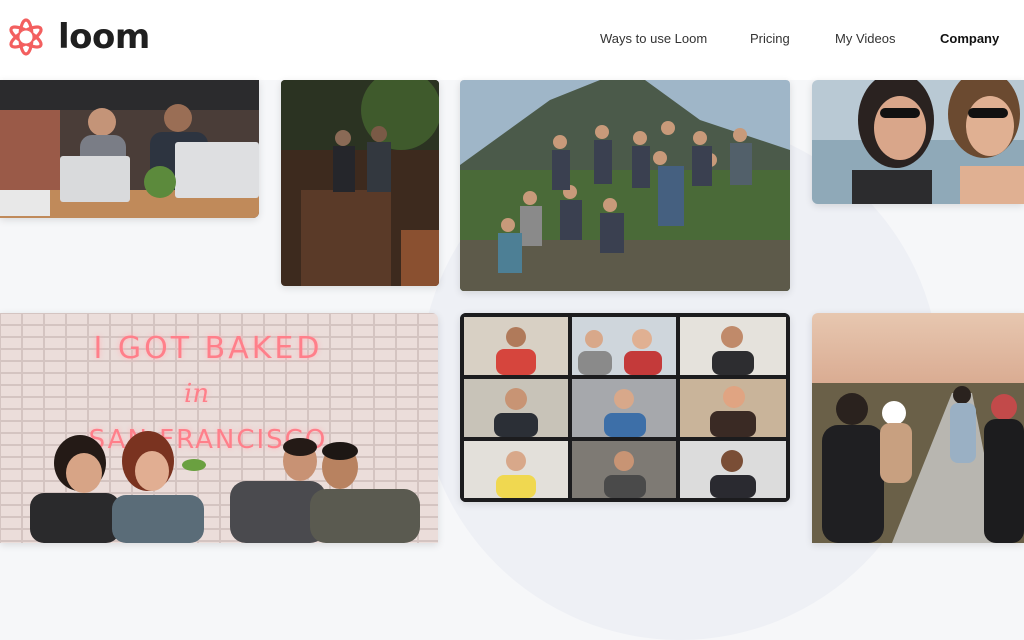 The width and height of the screenshot is (1024, 640). Describe the element at coordinates (129, 149) in the screenshot. I see `photo-team-at-laptops` at that location.